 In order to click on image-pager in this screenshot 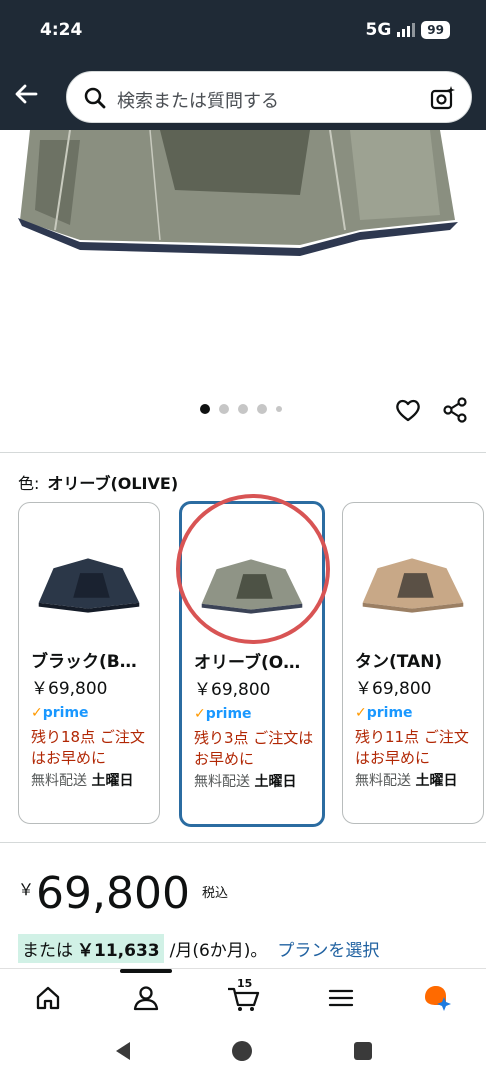, I will do `click(241, 409)`.